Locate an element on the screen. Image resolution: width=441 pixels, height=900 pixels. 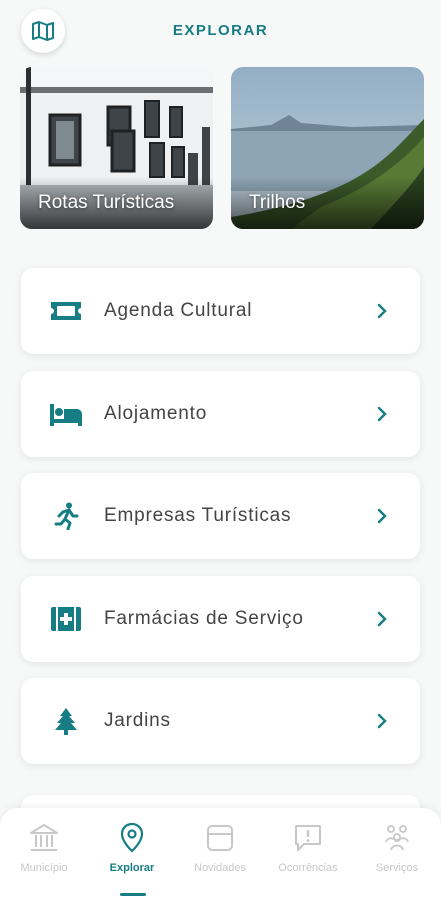
nav-label: Serviços is located at coordinates (397, 868).